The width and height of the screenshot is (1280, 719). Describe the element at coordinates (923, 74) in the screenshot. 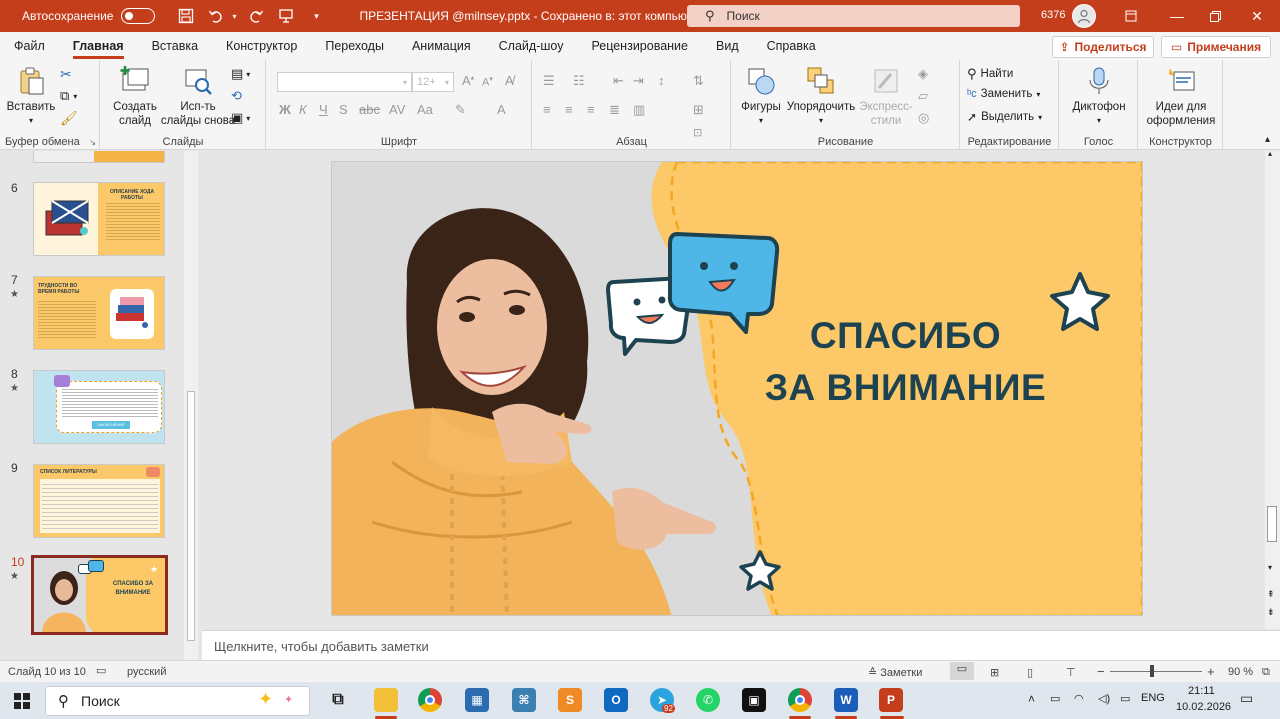

I see `shape-fill-icon: ◈` at that location.